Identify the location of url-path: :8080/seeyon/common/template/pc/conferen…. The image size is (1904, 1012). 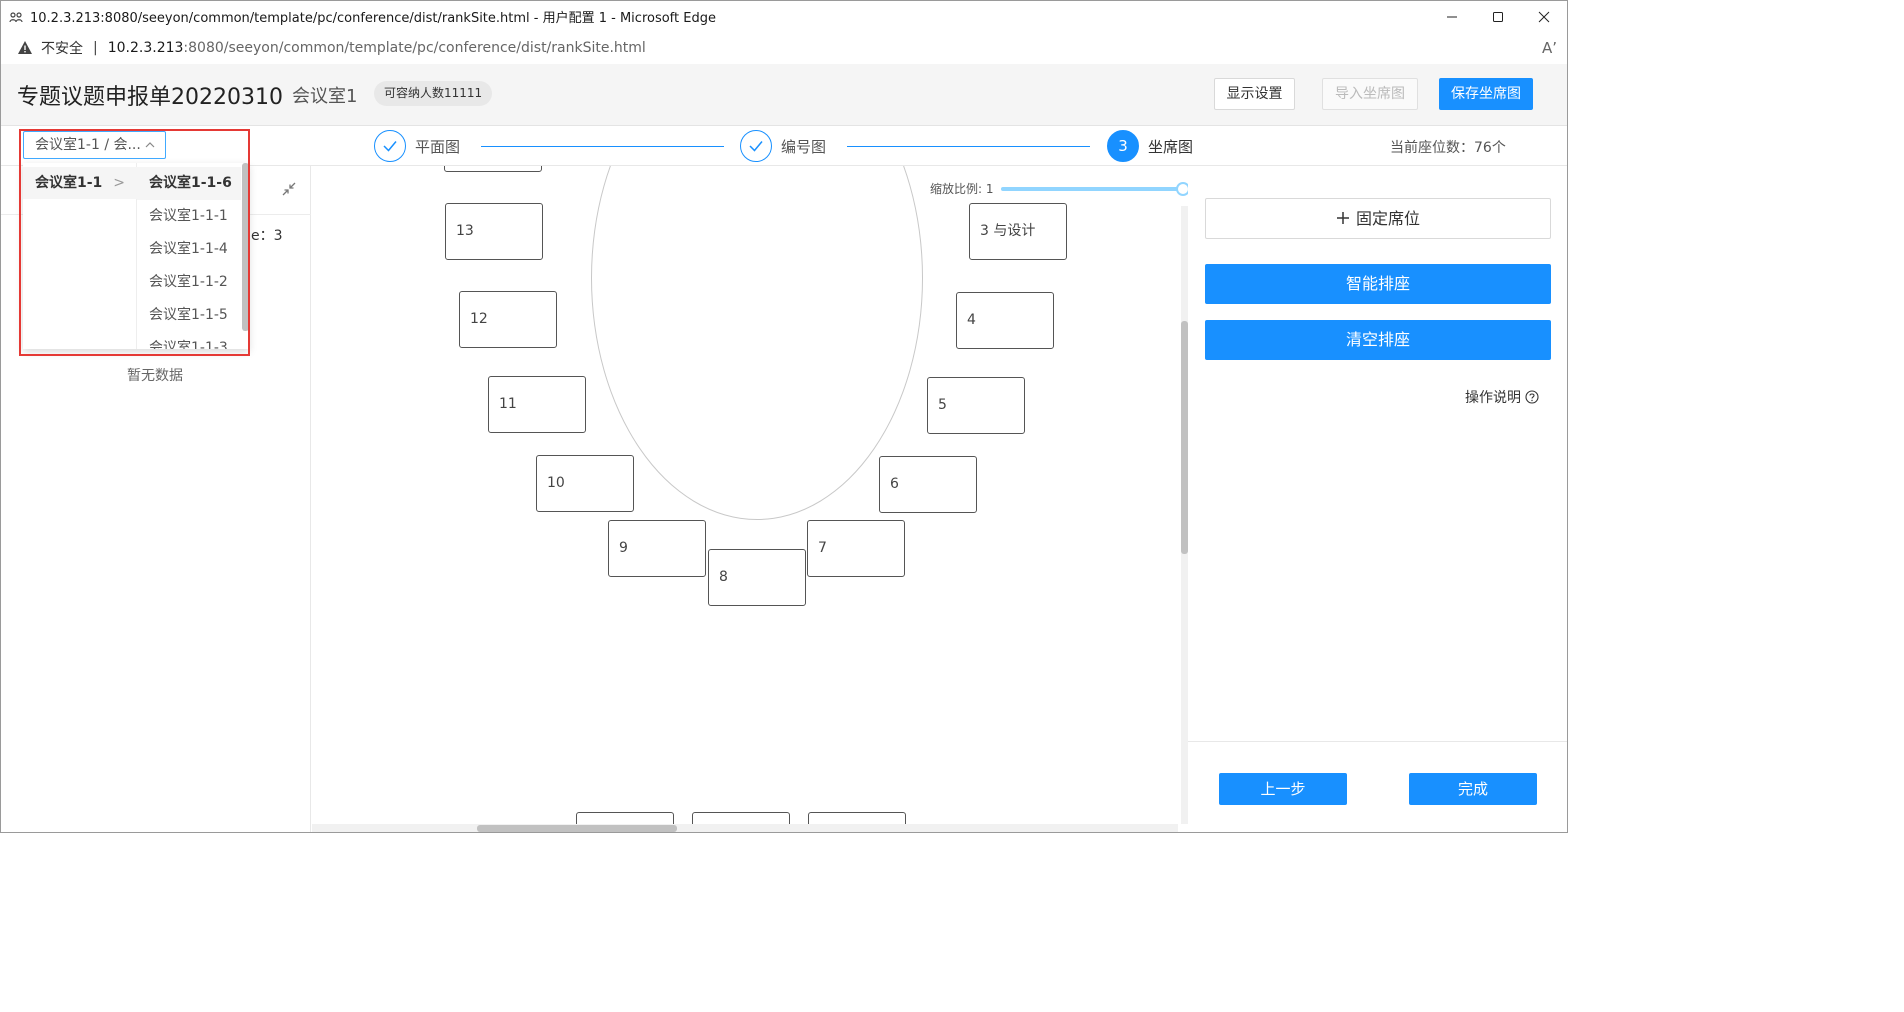
(414, 48).